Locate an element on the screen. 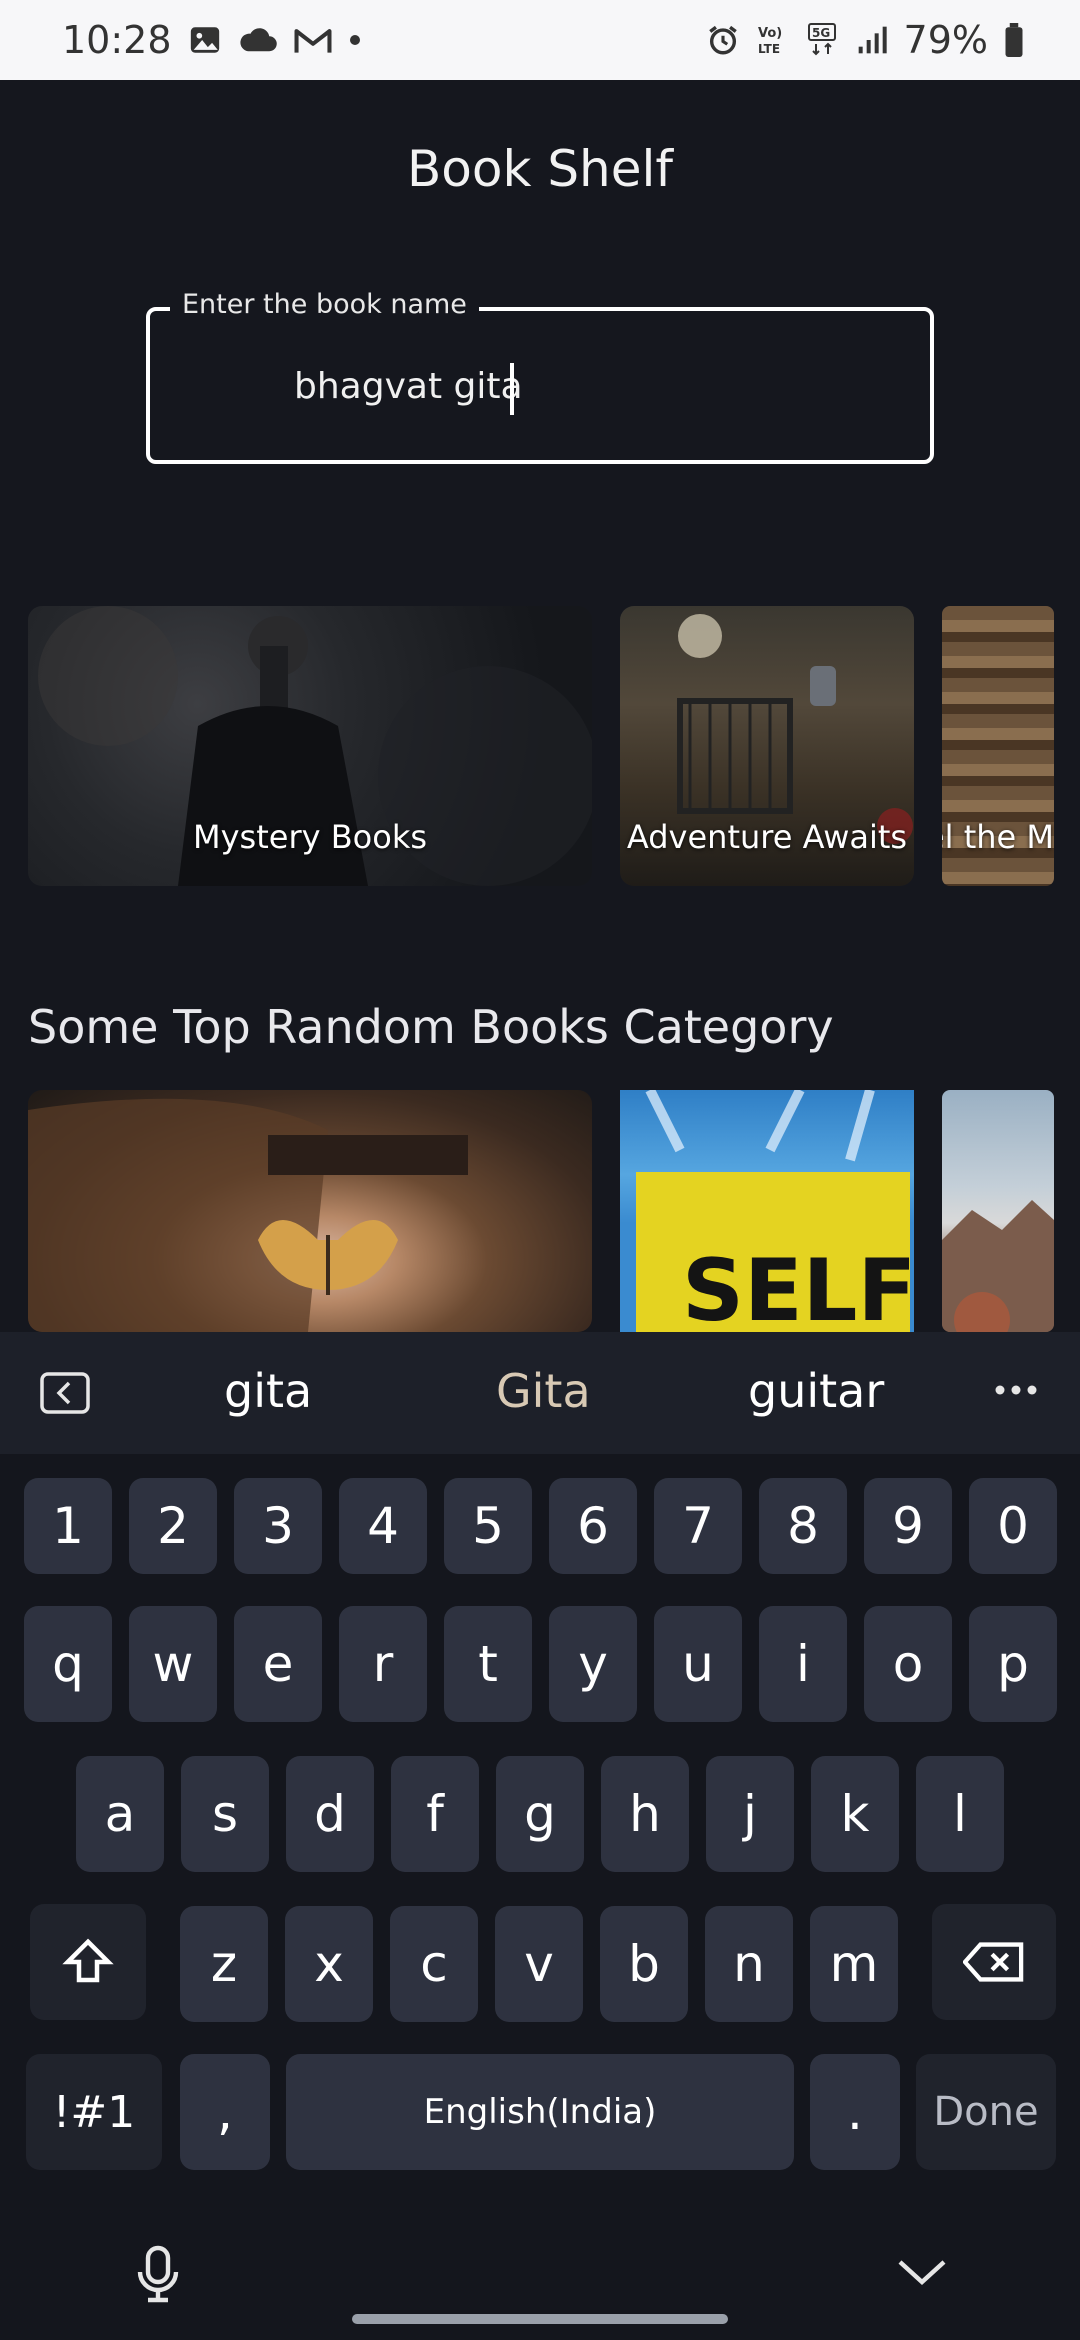 The width and height of the screenshot is (1080, 2340). symbols-key: !#1 is located at coordinates (94, 2112).